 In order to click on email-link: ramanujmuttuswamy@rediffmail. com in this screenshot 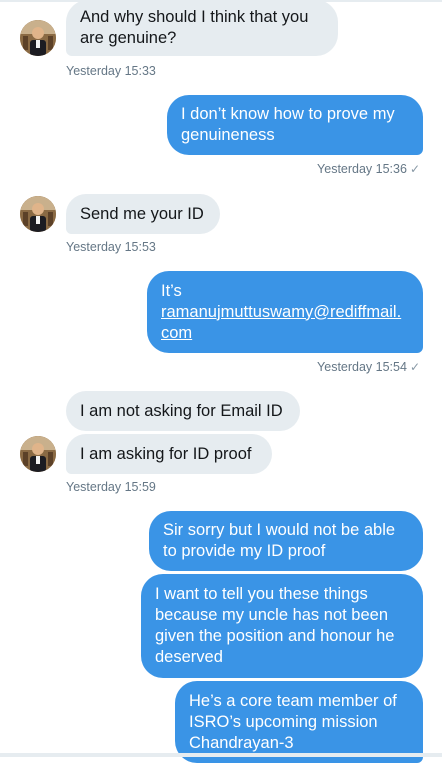, I will do `click(281, 322)`.